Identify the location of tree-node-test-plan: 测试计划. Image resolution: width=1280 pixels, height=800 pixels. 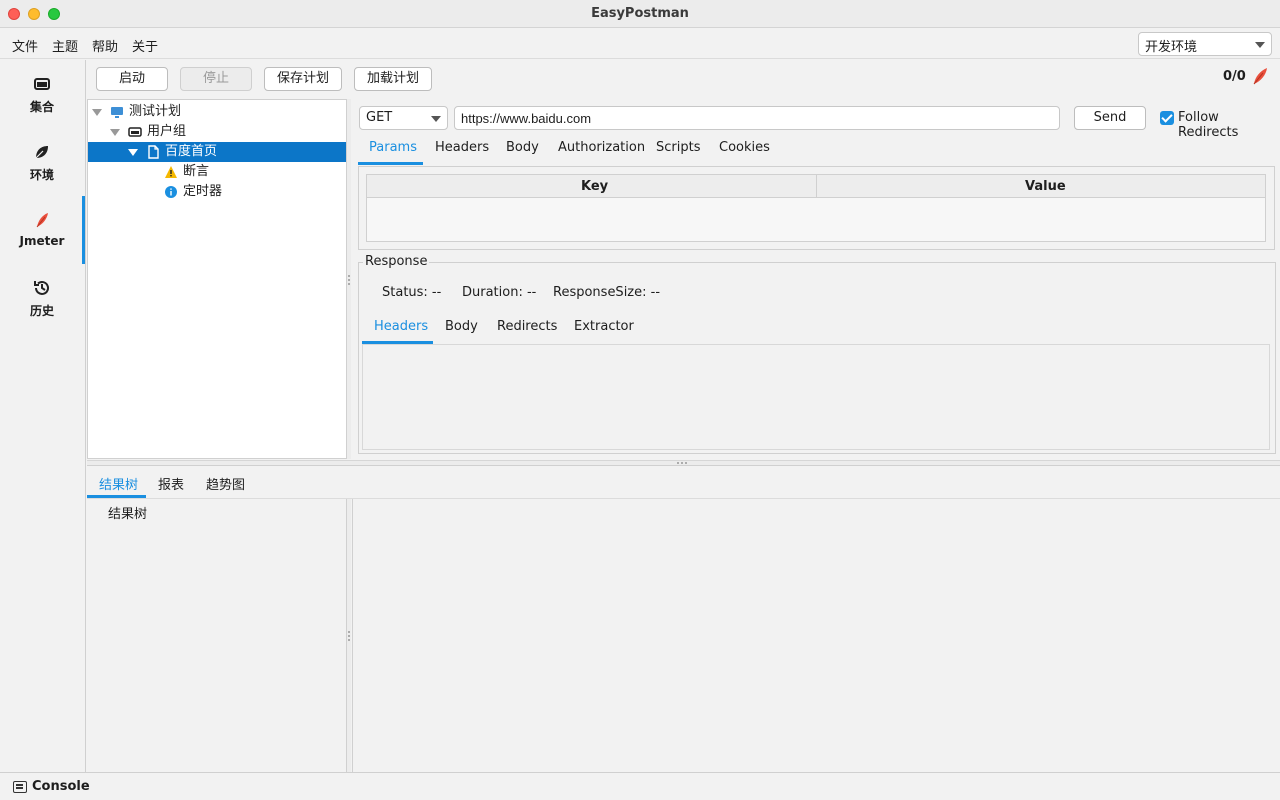
(217, 112).